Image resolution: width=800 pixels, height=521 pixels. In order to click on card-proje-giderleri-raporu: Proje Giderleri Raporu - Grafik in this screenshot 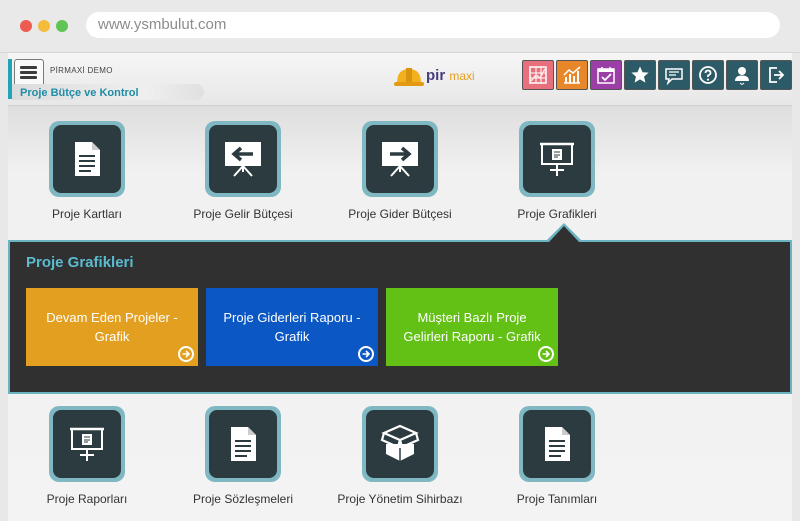, I will do `click(292, 327)`.